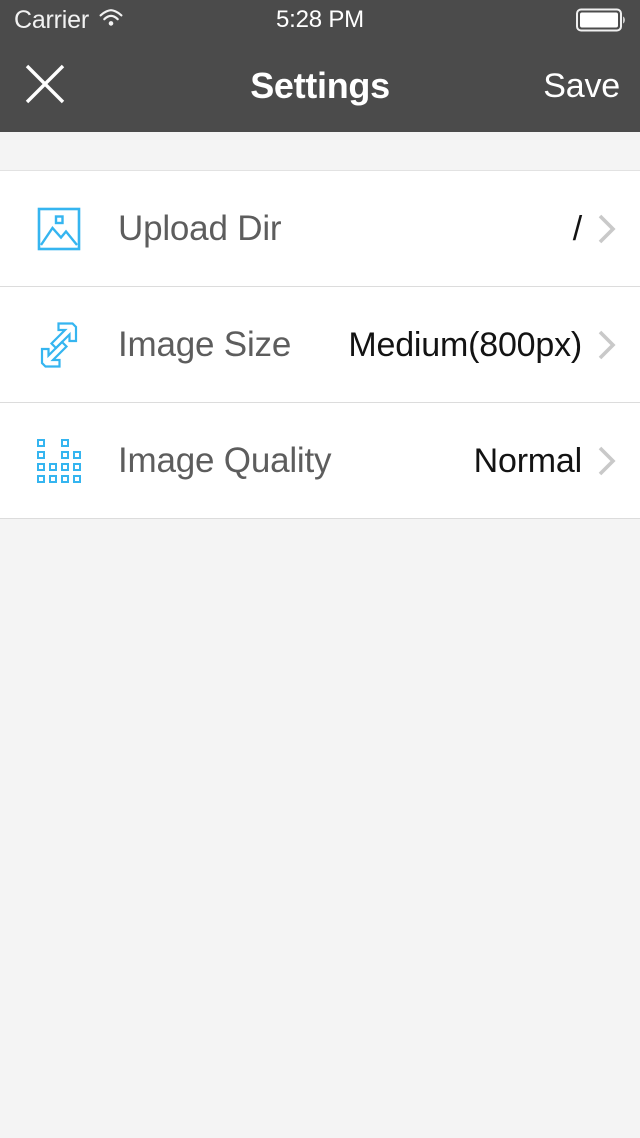 The height and width of the screenshot is (1138, 640). What do you see at coordinates (320, 86) in the screenshot?
I see `nav-bar: Settings Save` at bounding box center [320, 86].